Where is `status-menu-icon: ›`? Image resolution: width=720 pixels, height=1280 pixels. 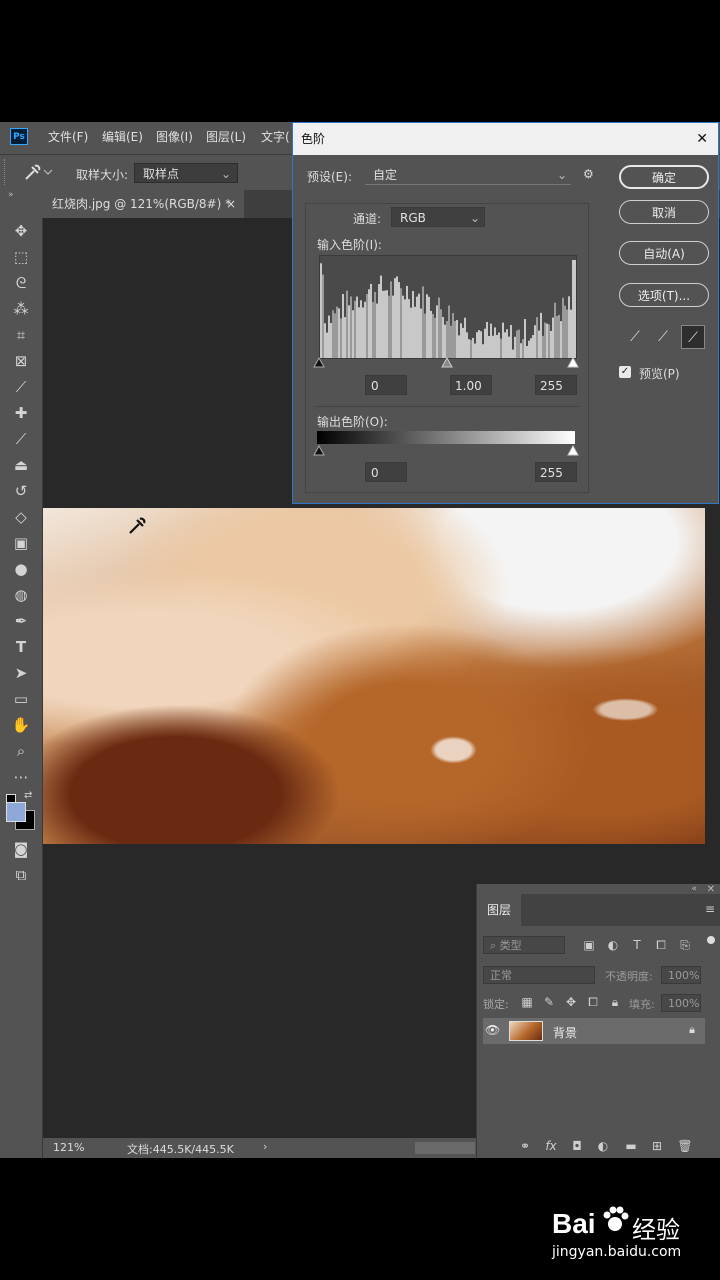 status-menu-icon: › is located at coordinates (265, 1146).